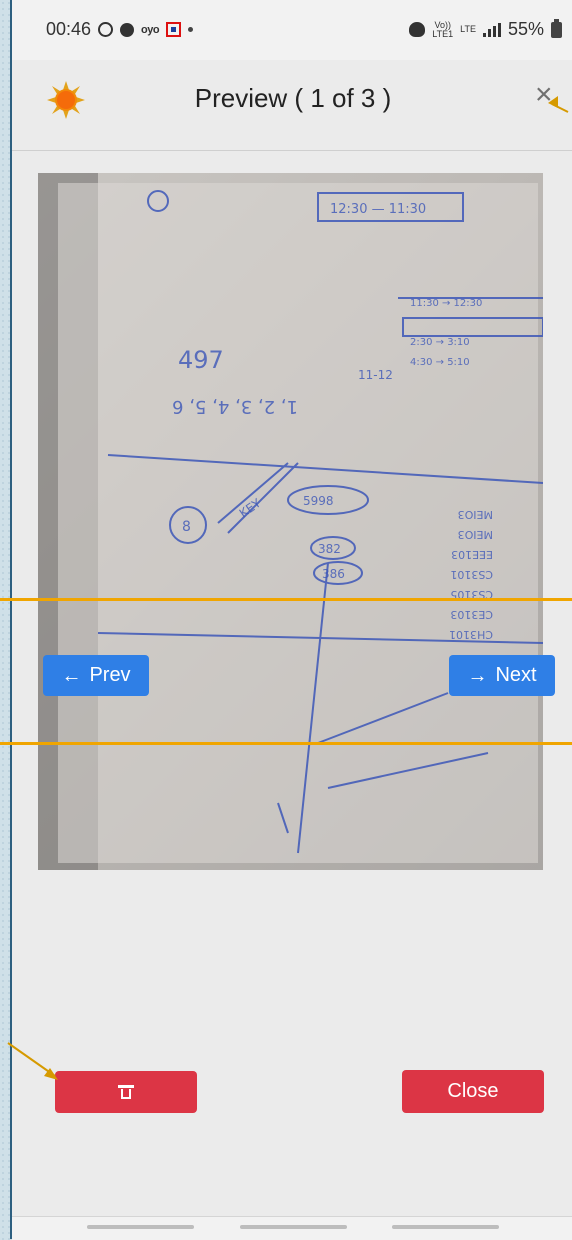  I want to click on battery-icon, so click(556, 28).